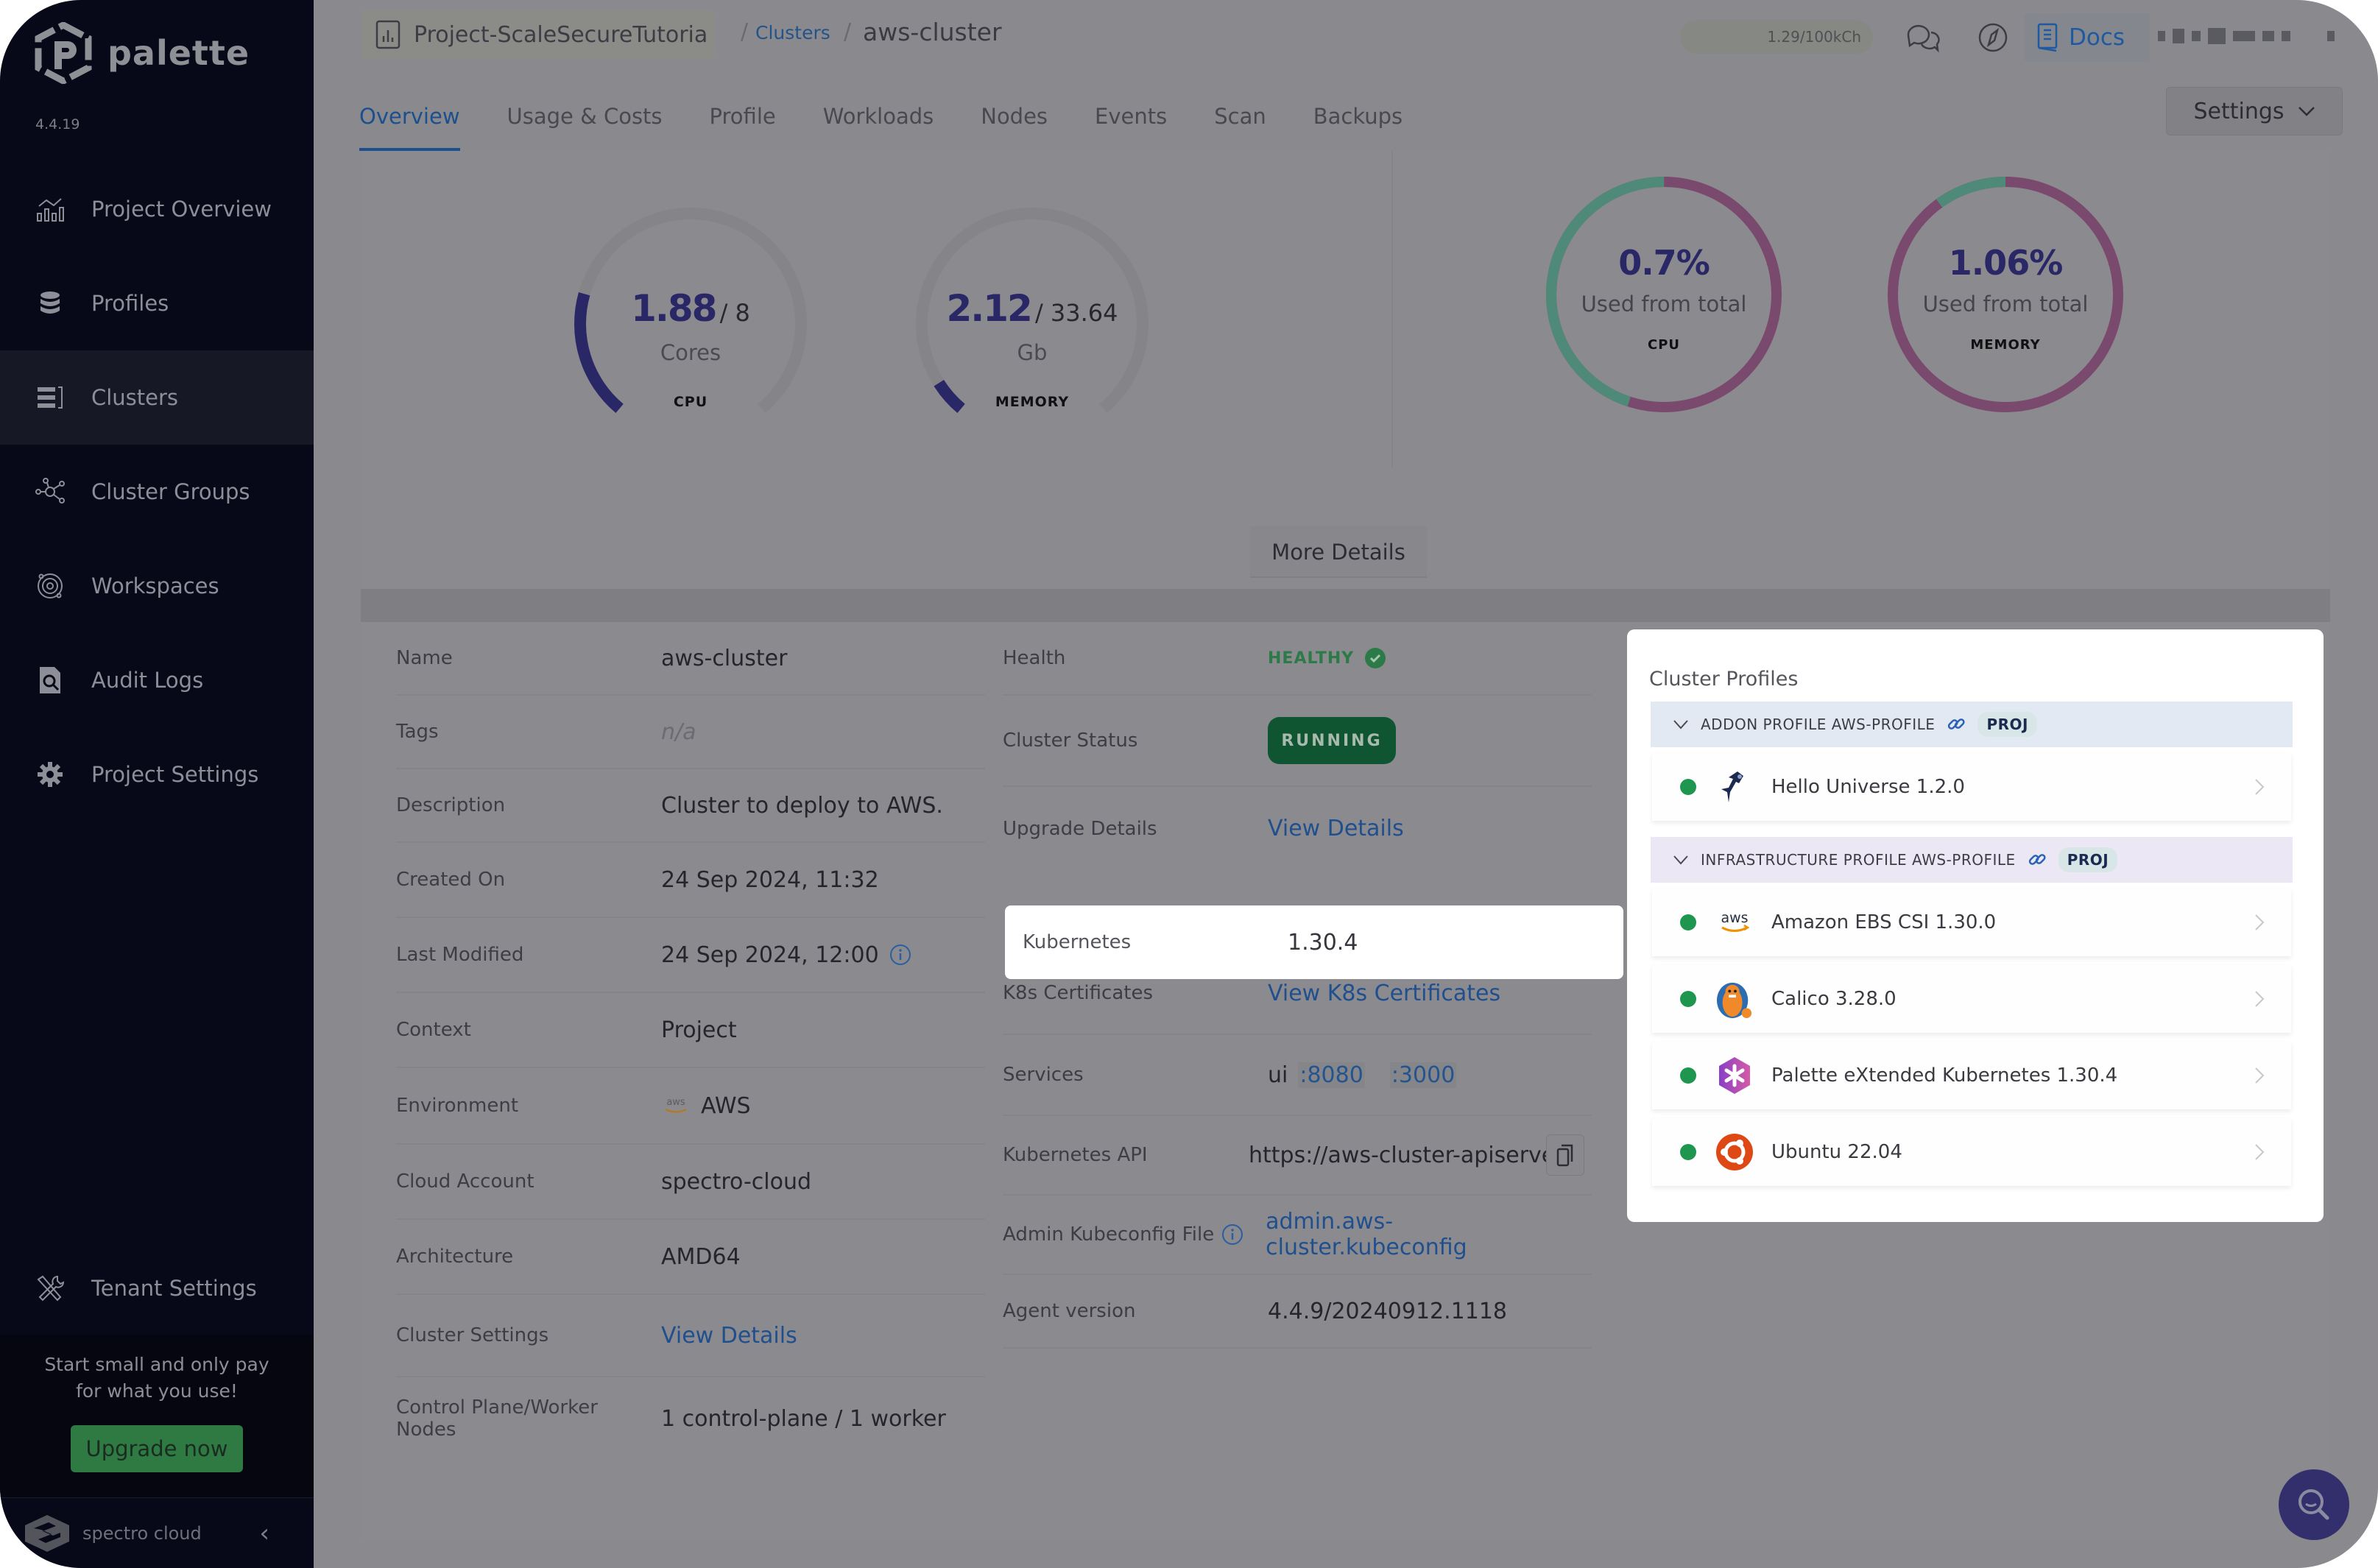 This screenshot has width=2378, height=1568. What do you see at coordinates (2314, 1505) in the screenshot?
I see `search-help-button` at bounding box center [2314, 1505].